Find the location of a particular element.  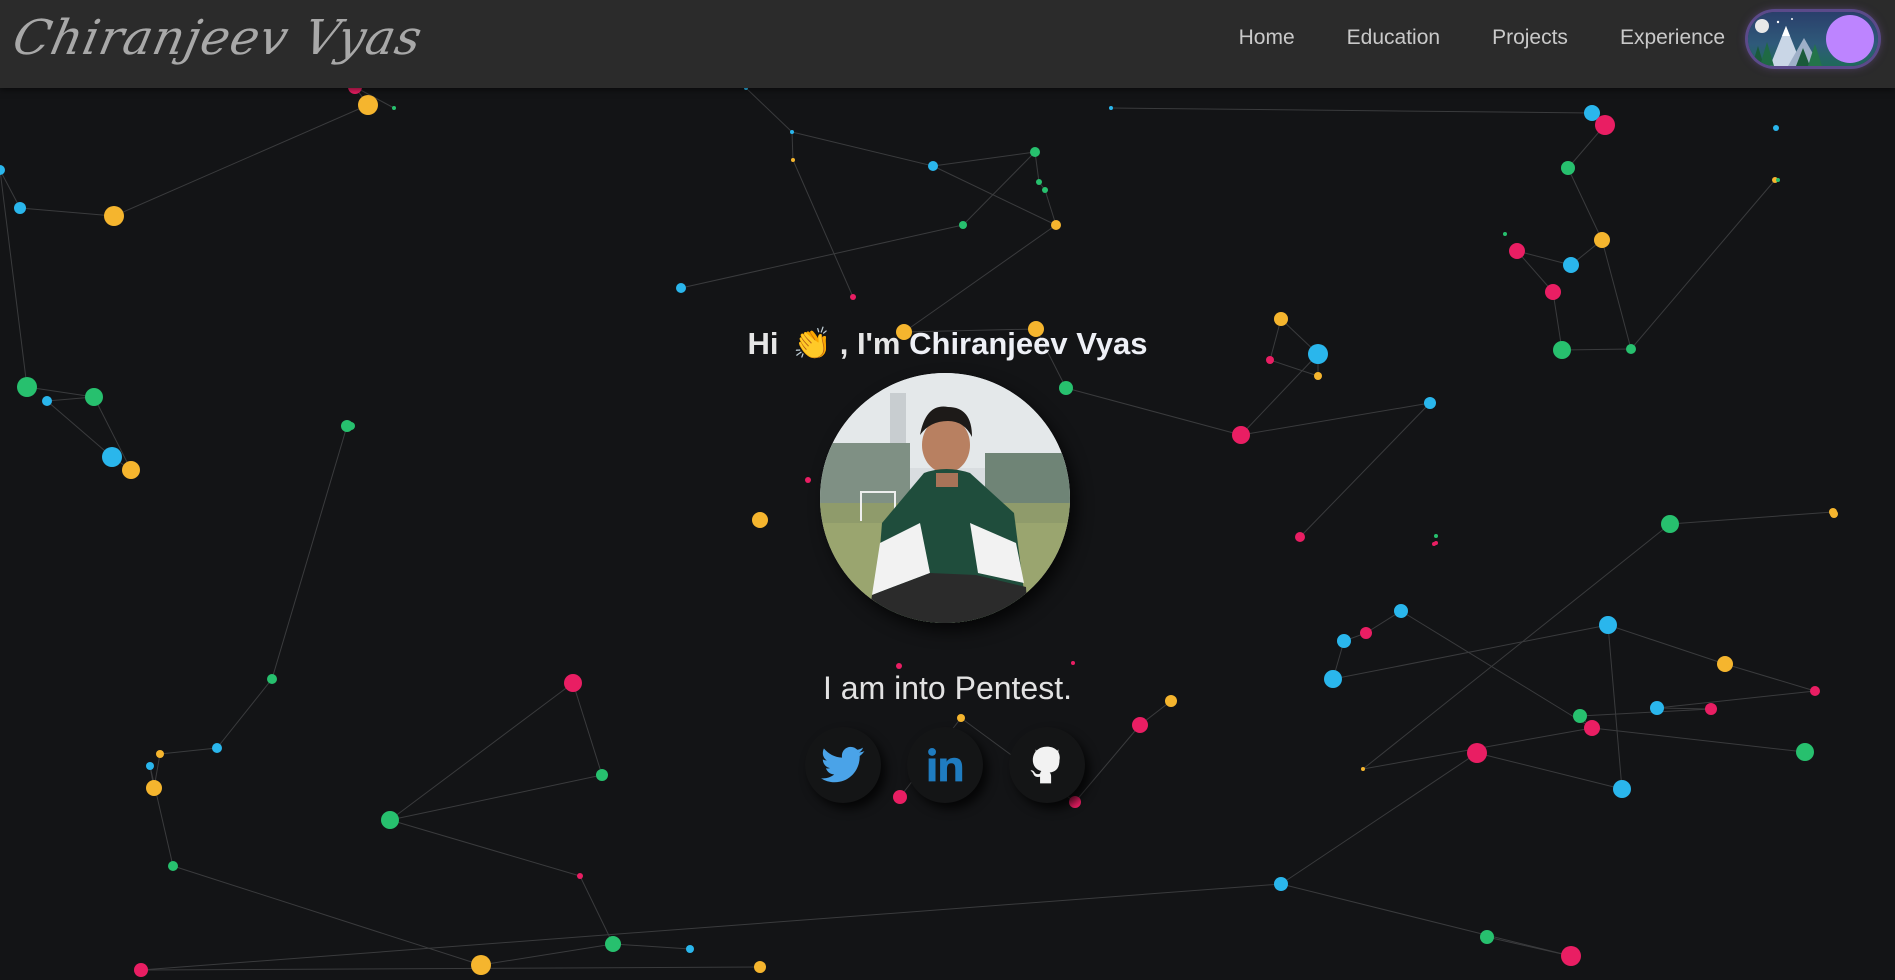

greeting-heading: Hi 👏, I'm Chiranjeev Vyas is located at coordinates (947, 343).